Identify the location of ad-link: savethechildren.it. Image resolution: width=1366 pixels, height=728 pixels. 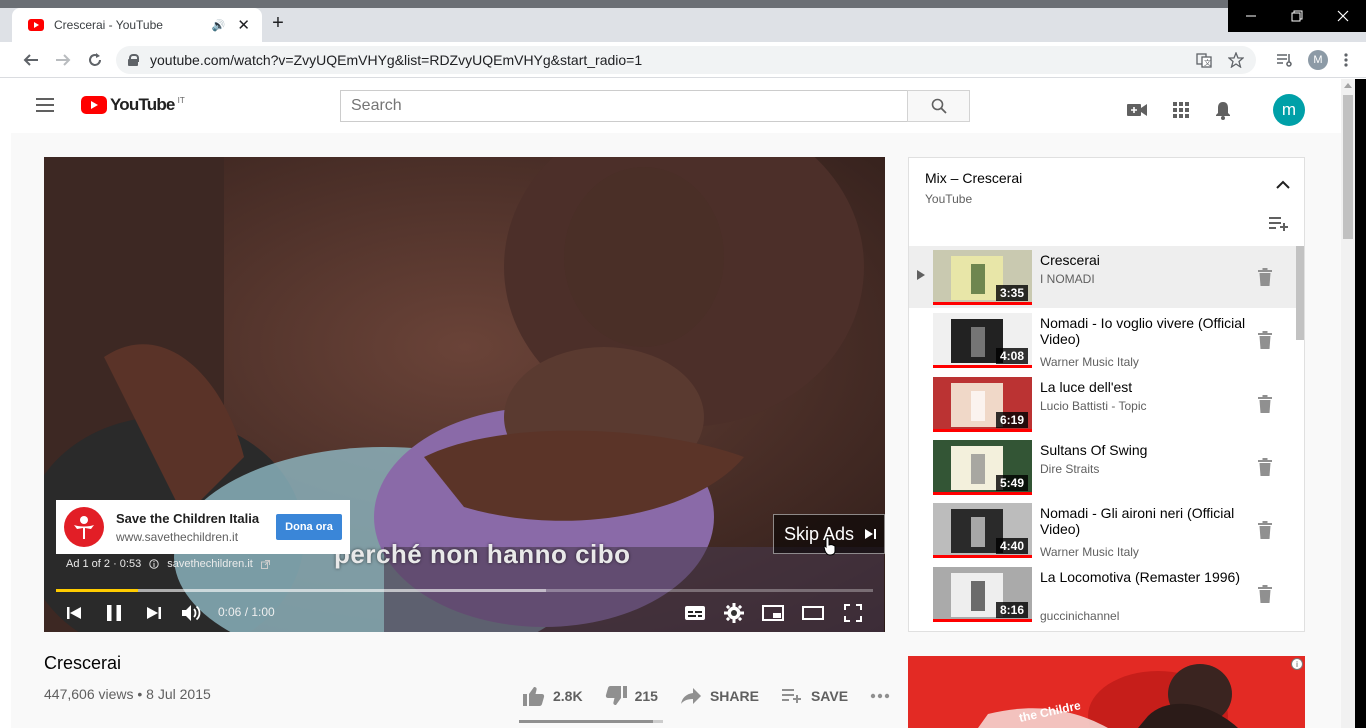
(210, 564).